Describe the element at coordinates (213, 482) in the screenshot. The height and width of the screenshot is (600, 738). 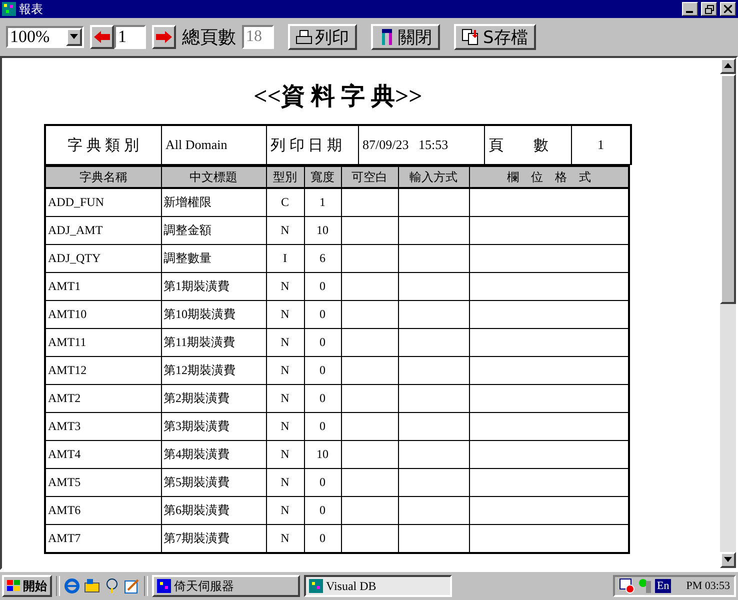
I see `table-cell: 第5期裝潢費` at that location.